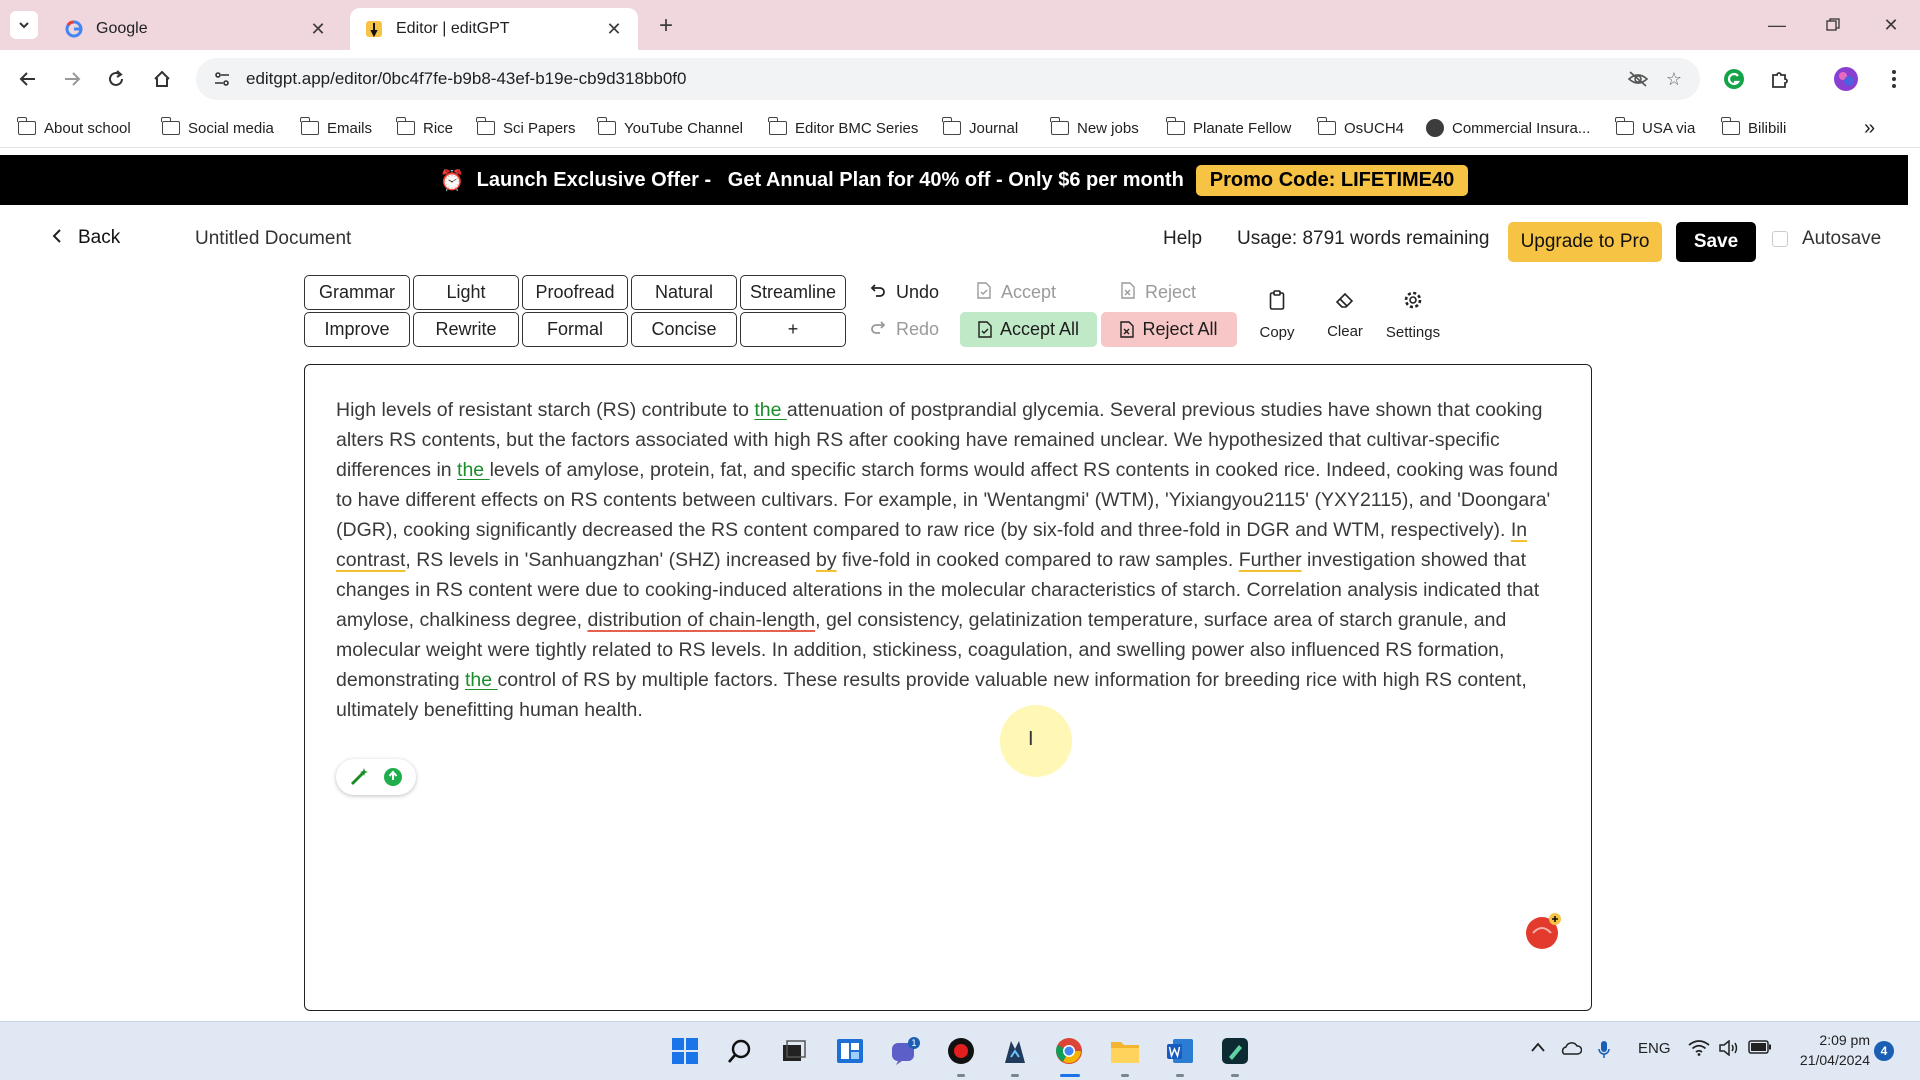 The image size is (1920, 1080). I want to click on help-link: Help, so click(1182, 239).